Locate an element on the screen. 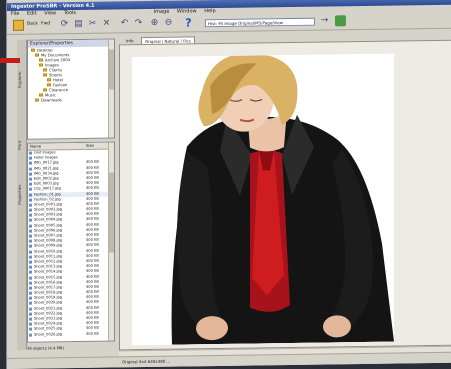 The height and width of the screenshot is (369, 451). zoom-out-icon: ⊖ is located at coordinates (168, 23).